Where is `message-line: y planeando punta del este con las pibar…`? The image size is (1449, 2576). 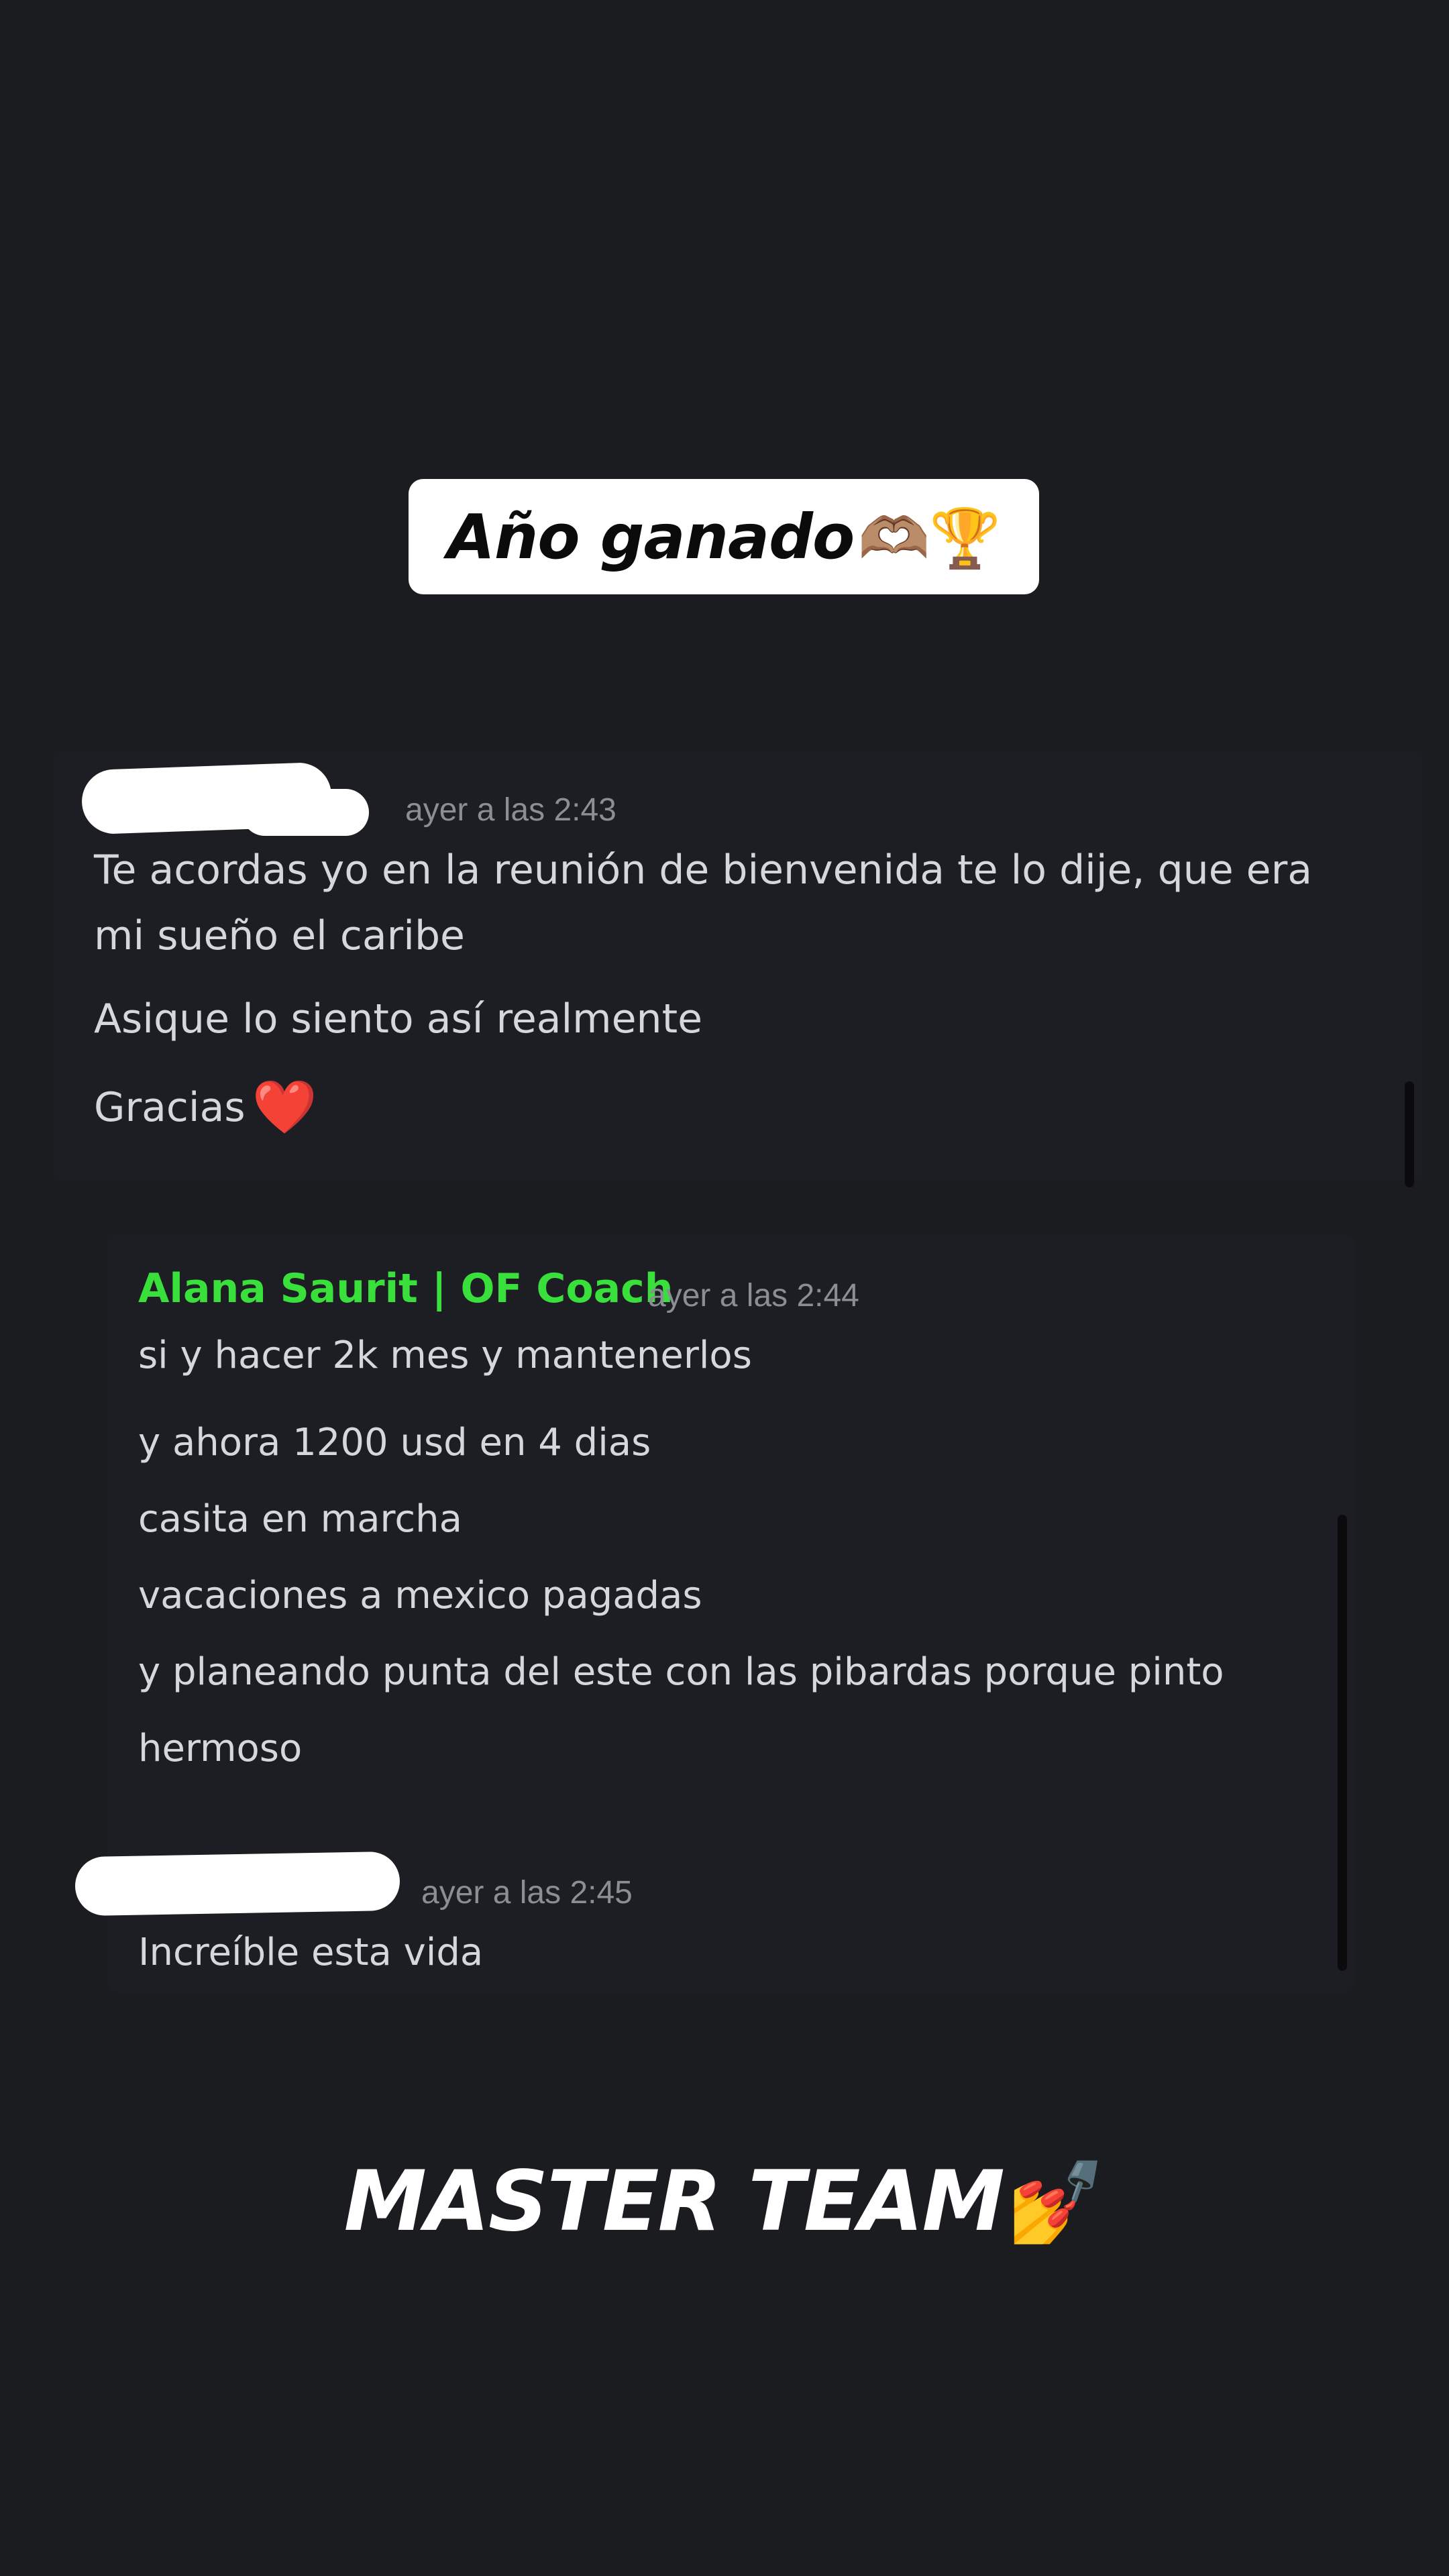
message-line: y planeando punta del este con las pibar… is located at coordinates (681, 1672).